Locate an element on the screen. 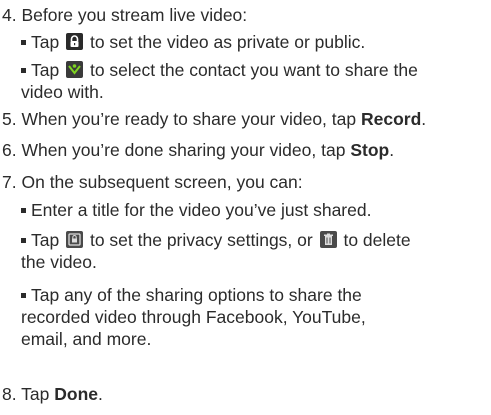  delete-icon is located at coordinates (328, 239).